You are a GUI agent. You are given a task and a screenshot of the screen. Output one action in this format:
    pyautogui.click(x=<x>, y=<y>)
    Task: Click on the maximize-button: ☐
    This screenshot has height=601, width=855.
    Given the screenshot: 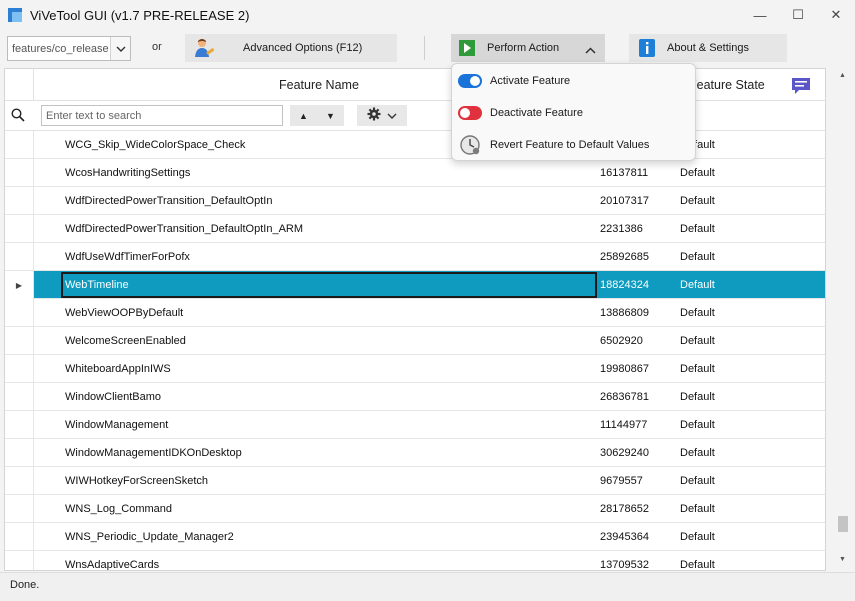 What is the action you would take?
    pyautogui.click(x=798, y=15)
    